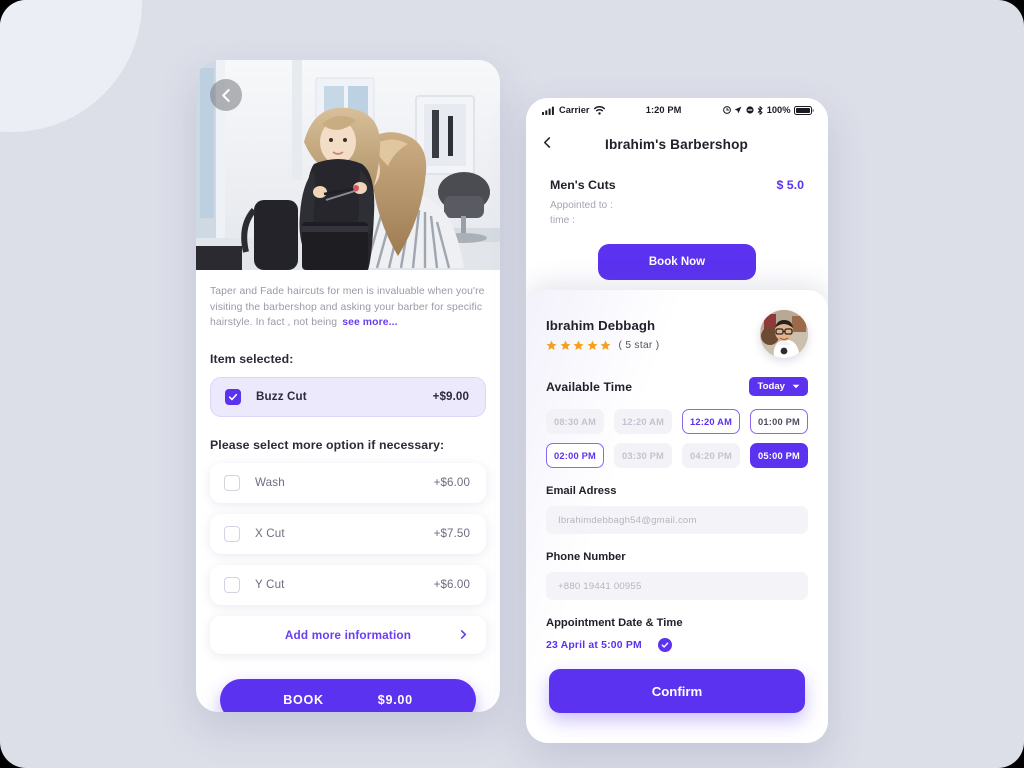 Image resolution: width=1024 pixels, height=768 pixels. I want to click on appointed-time-label: time :, so click(562, 220).